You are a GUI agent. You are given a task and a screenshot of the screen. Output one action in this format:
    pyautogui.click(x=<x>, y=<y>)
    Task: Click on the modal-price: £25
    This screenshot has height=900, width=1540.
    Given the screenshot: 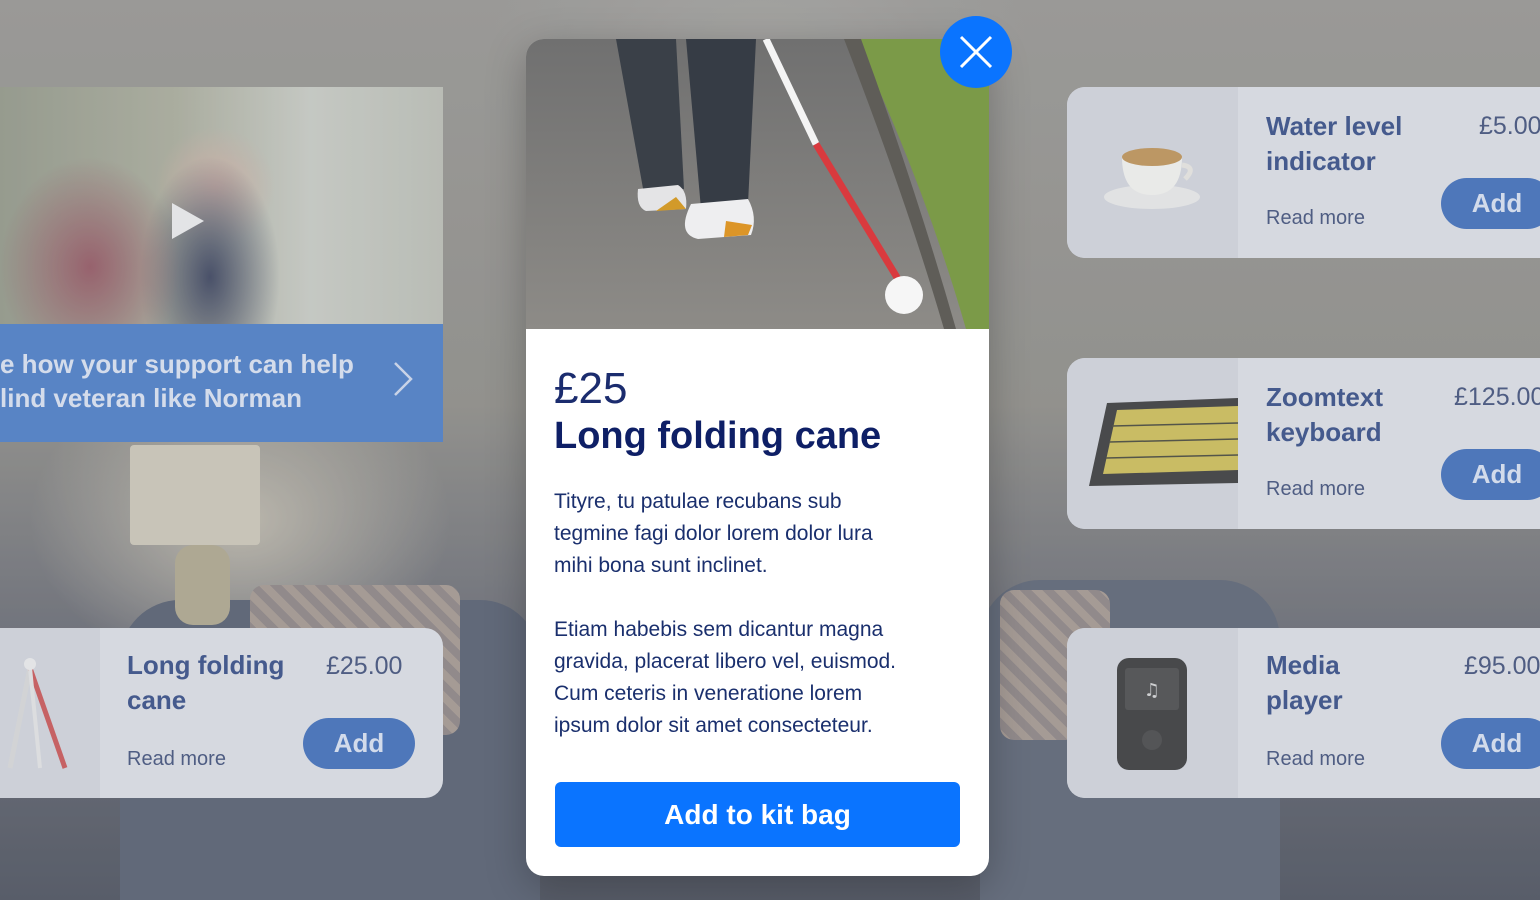 What is the action you would take?
    pyautogui.click(x=591, y=388)
    